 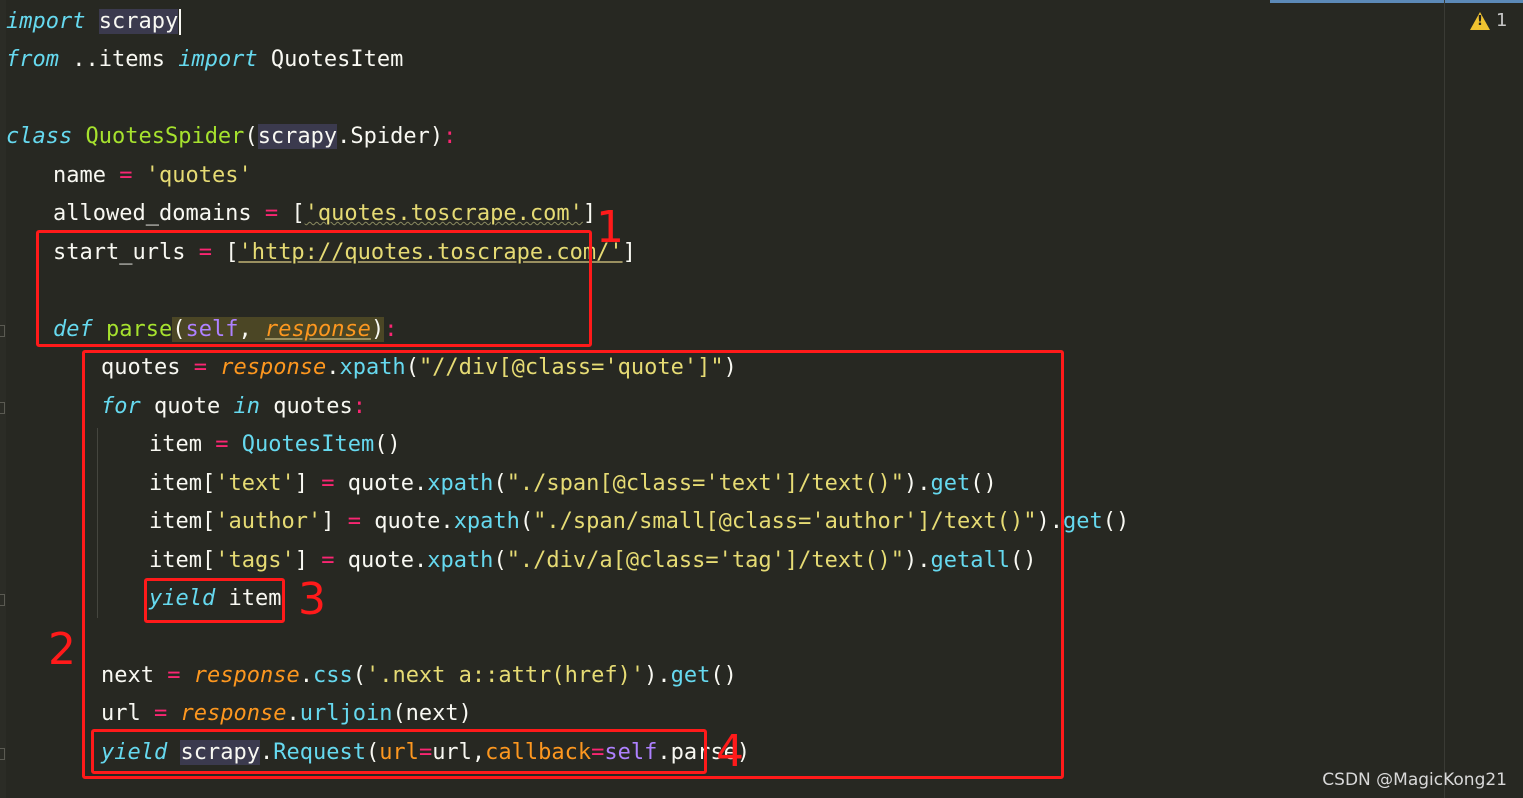 I want to click on punctuation: (), so click(x=1116, y=521).